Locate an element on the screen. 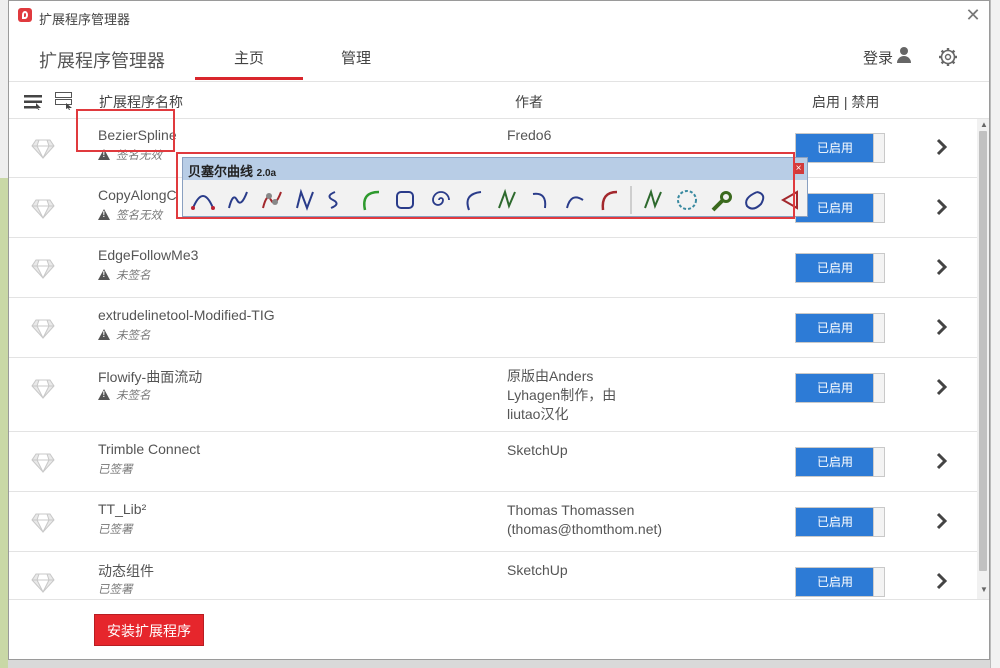 This screenshot has width=1000, height=668. close-icon: ✕ is located at coordinates (973, 15).